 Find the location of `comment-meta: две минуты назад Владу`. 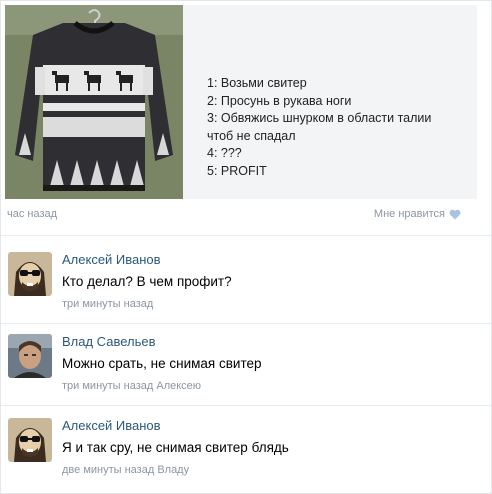

comment-meta: две минуты назад Владу is located at coordinates (125, 470).